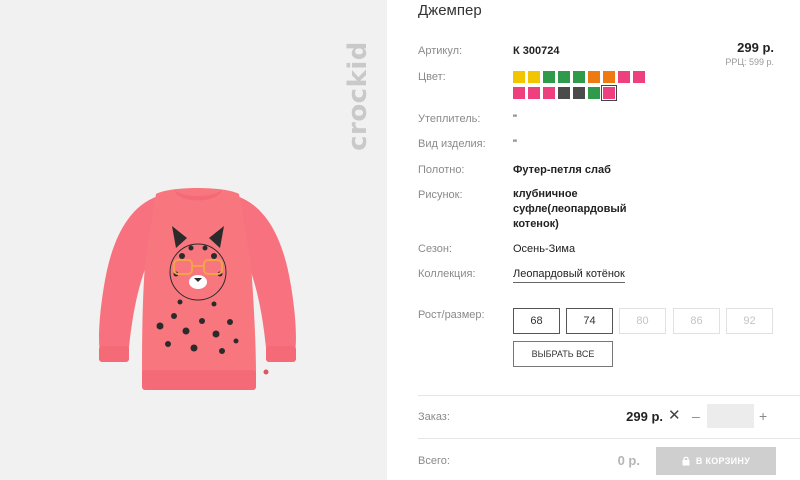 This screenshot has height=480, width=800. What do you see at coordinates (594, 77) in the screenshot?
I see `color-swatch-orange` at bounding box center [594, 77].